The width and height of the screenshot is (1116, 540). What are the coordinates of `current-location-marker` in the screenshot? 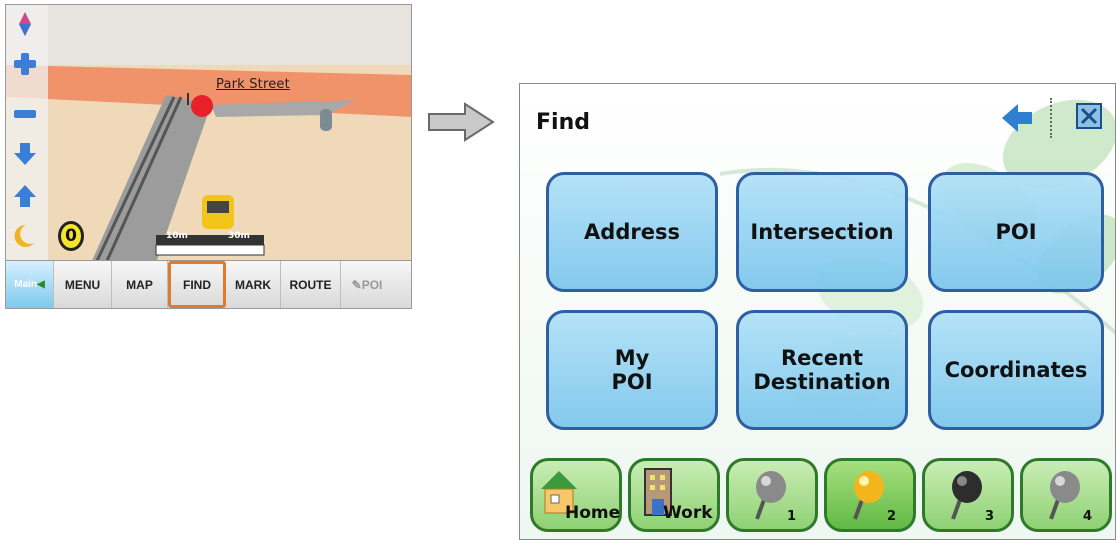 It's located at (202, 106).